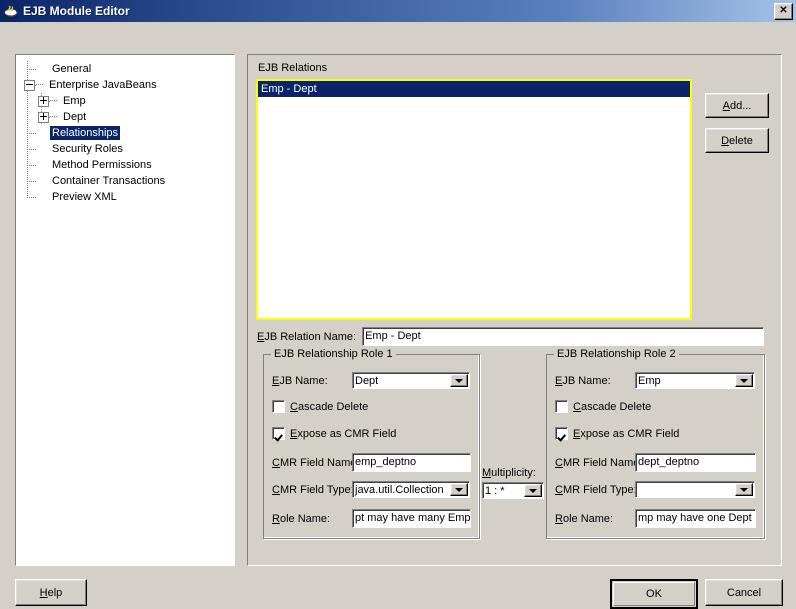 The width and height of the screenshot is (796, 609). What do you see at coordinates (563, 336) in the screenshot?
I see `relation-name-input: Emp - Dept` at bounding box center [563, 336].